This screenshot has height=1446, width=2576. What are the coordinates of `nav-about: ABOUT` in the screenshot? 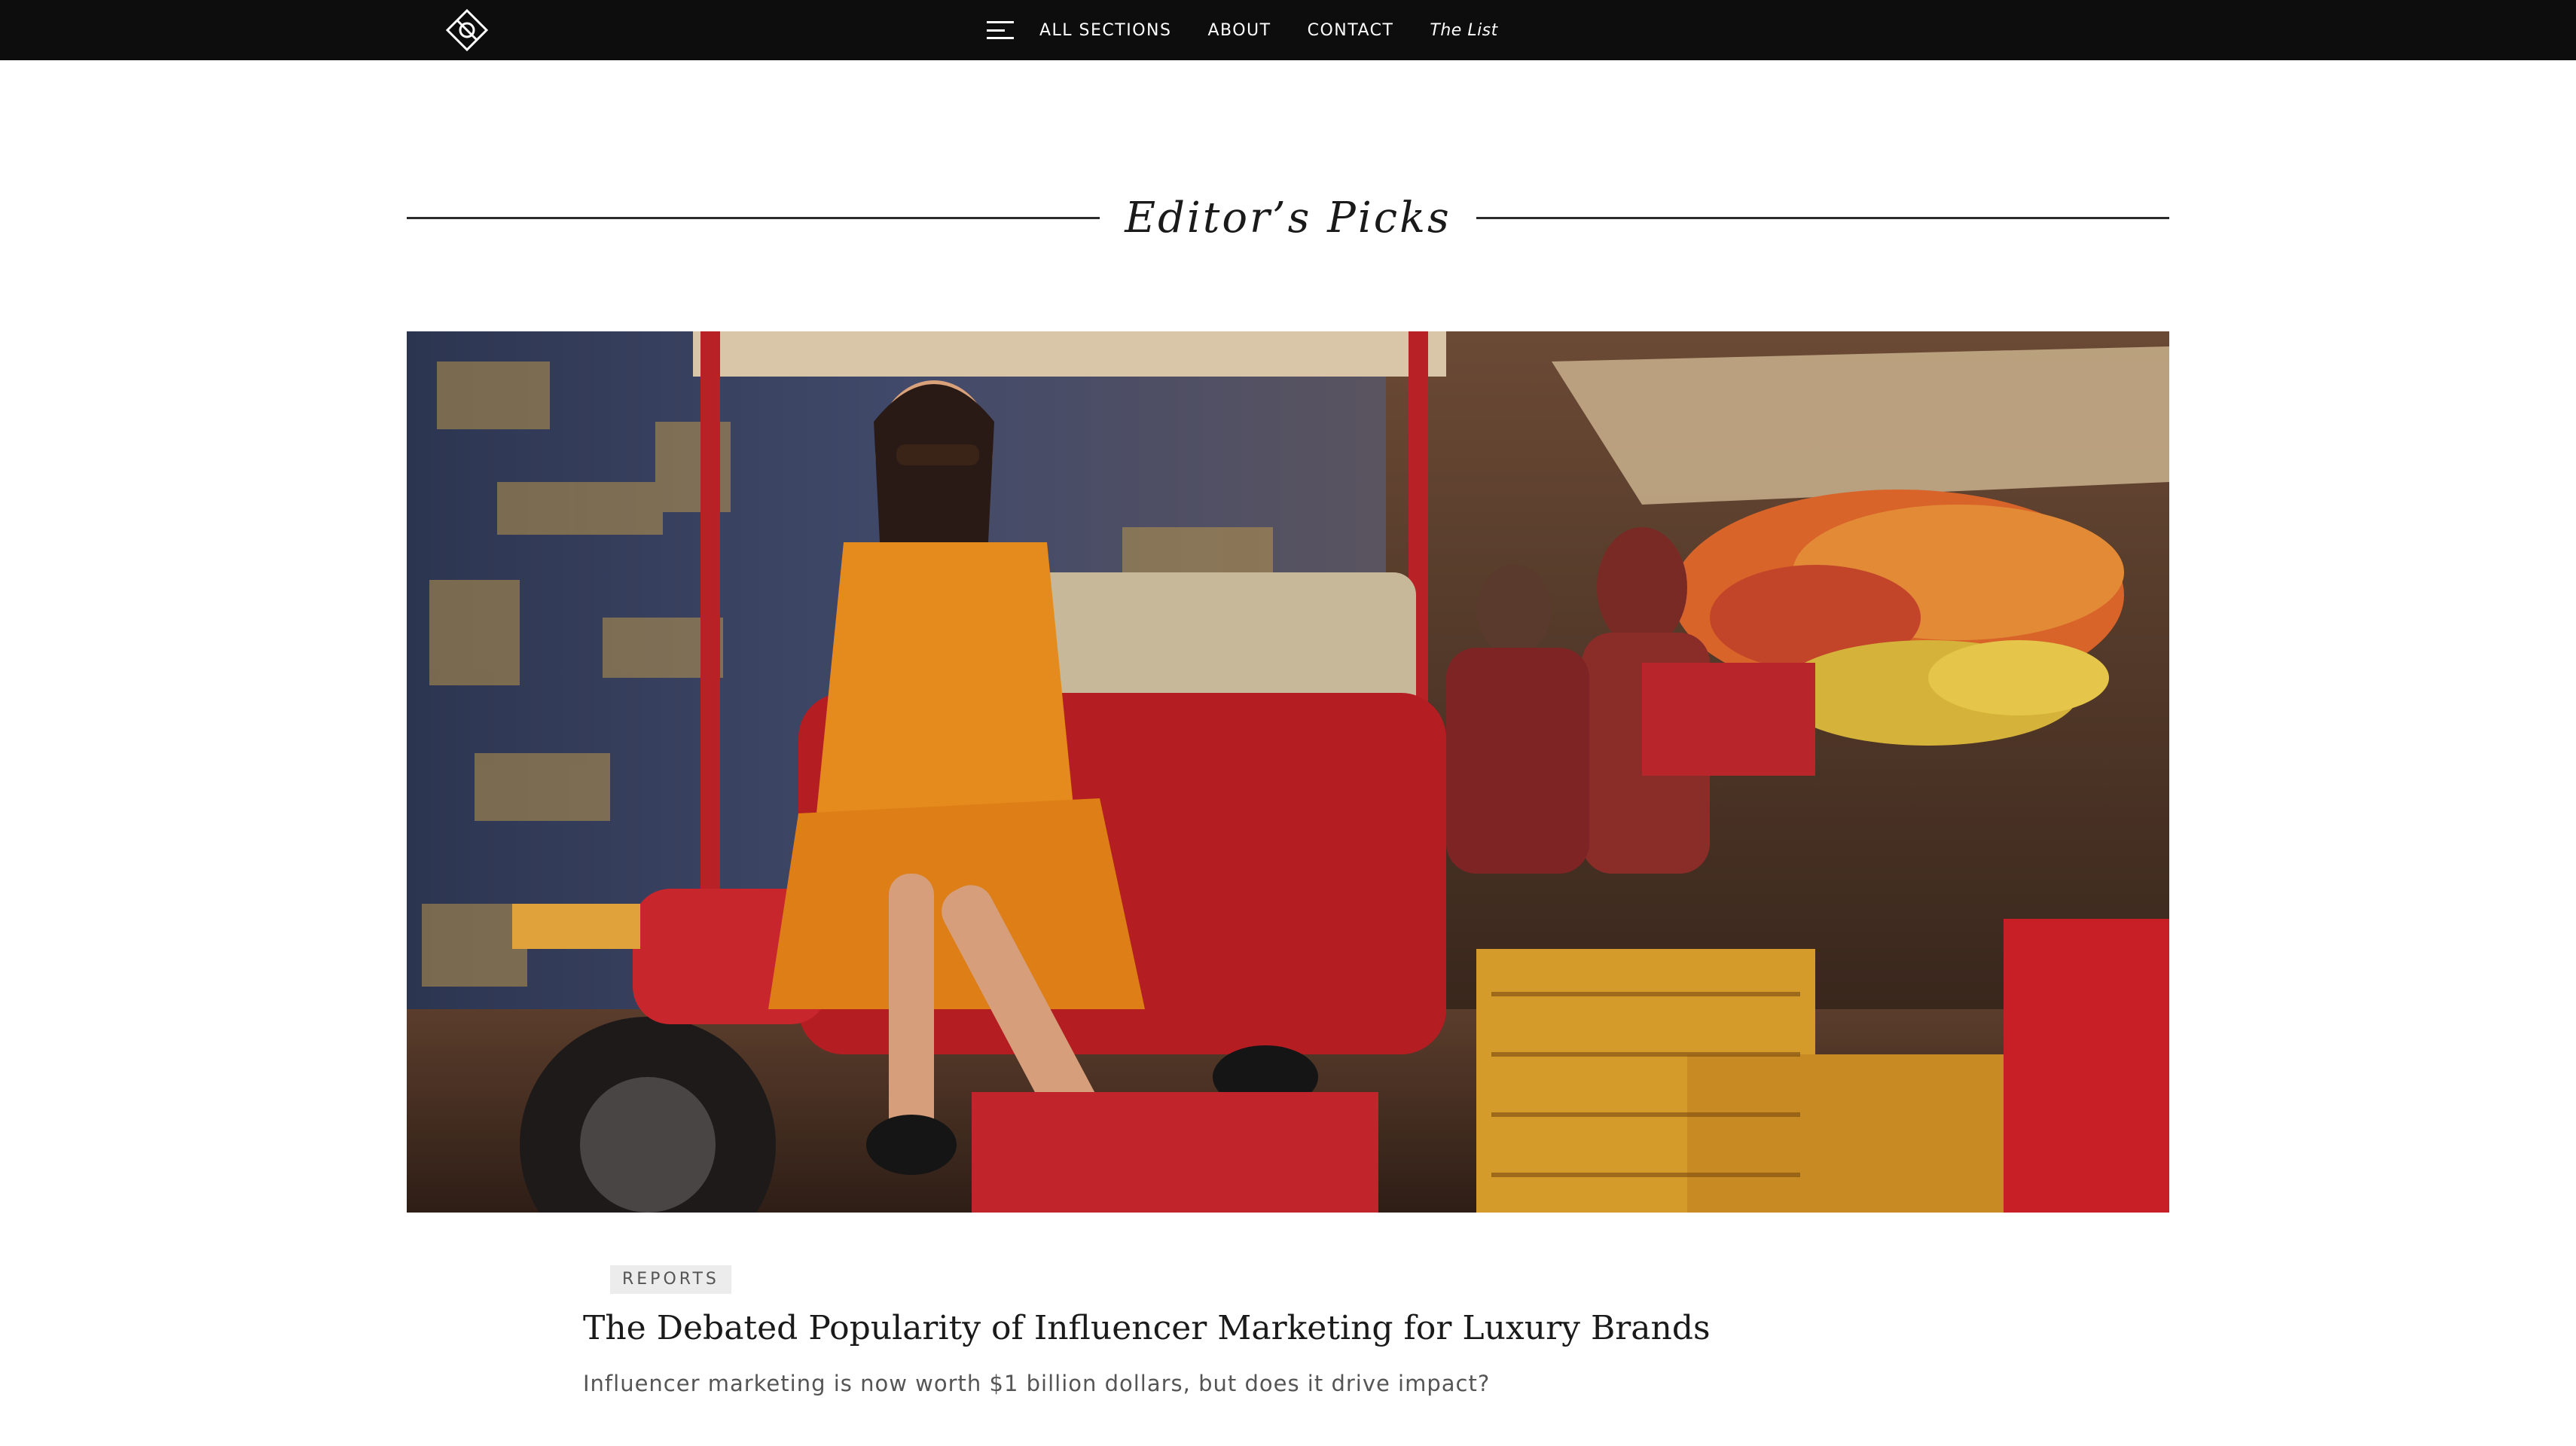 It's located at (1239, 30).